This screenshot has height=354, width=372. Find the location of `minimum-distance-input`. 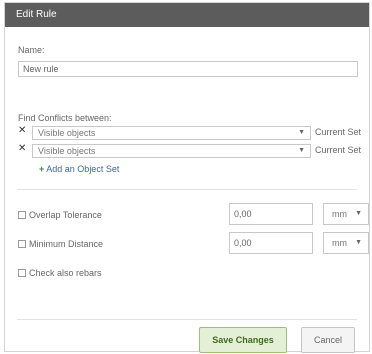

minimum-distance-input is located at coordinates (271, 243).